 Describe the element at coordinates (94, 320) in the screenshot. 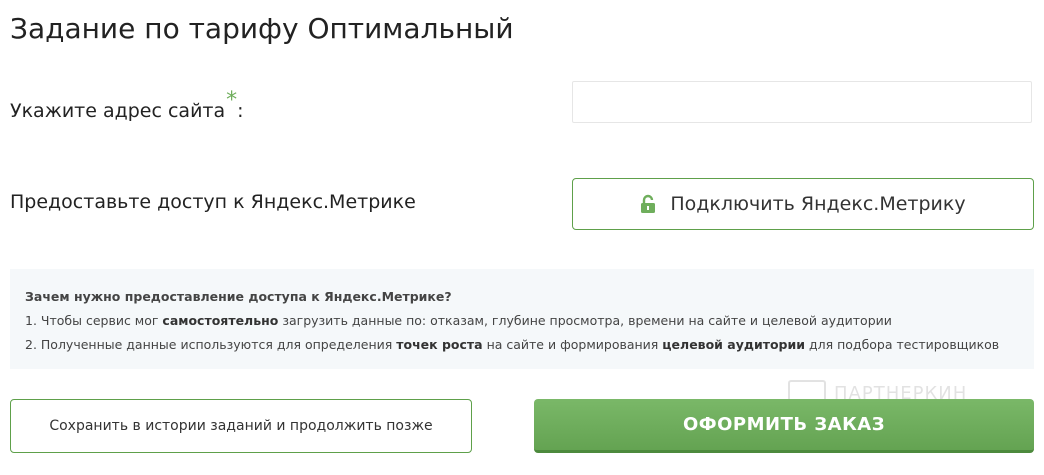

I see `info-line-1-text: 1. Чтобы сервис мог` at that location.